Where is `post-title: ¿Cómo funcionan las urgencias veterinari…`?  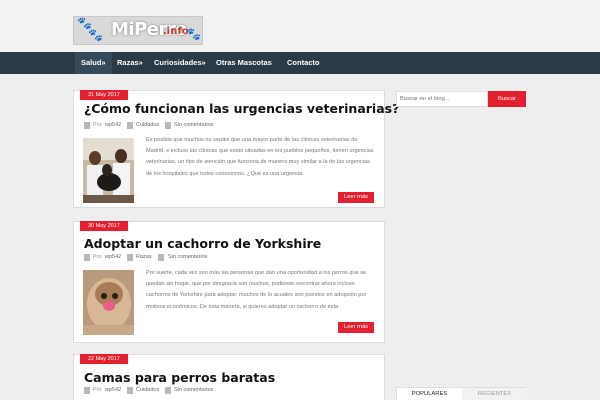 post-title: ¿Cómo funcionan las urgencias veterinari… is located at coordinates (241, 108).